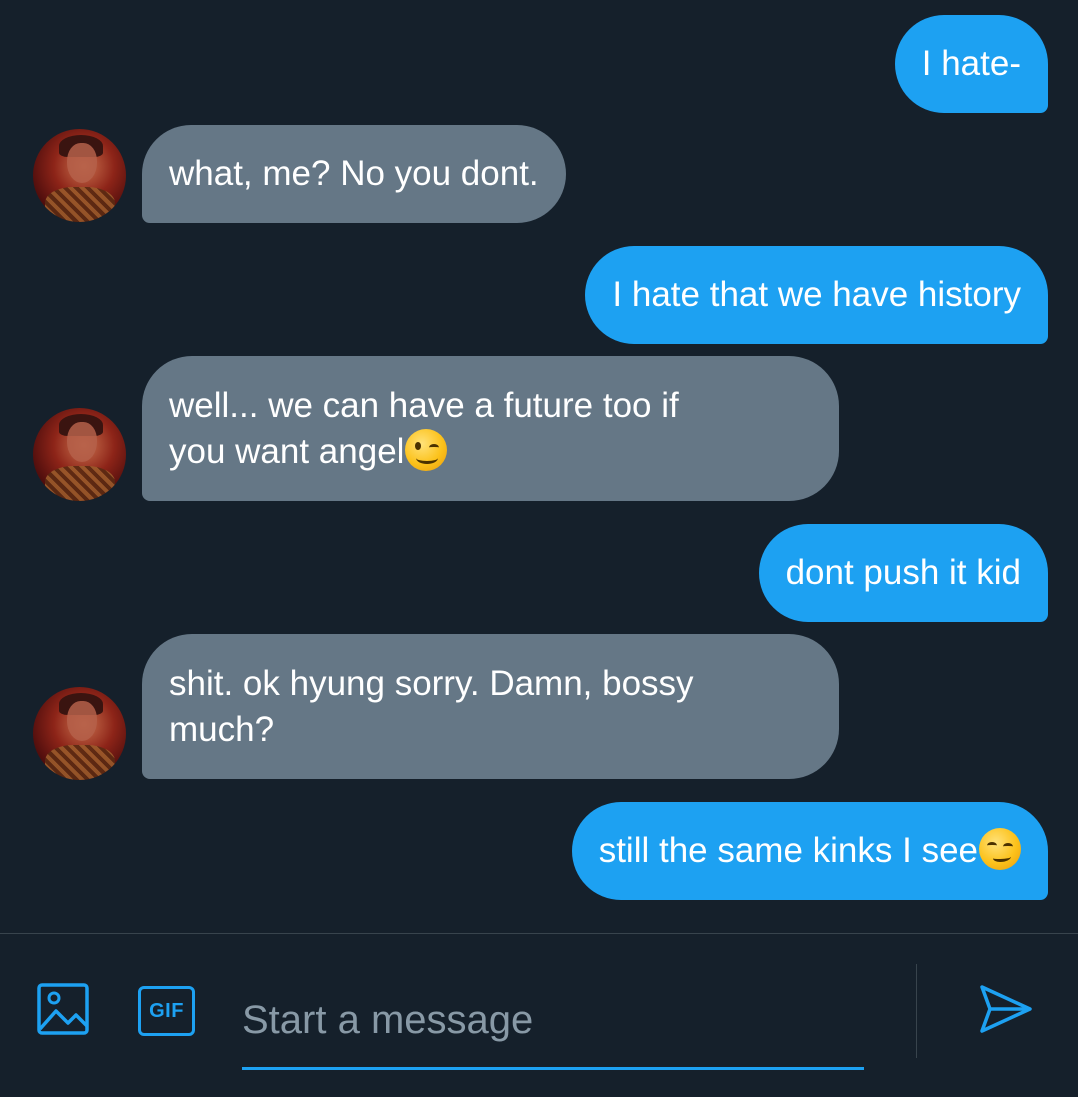 This screenshot has width=1078, height=1097. I want to click on incoming-message: shit. ok hyung sorry. Damn, bossy much?, so click(490, 706).